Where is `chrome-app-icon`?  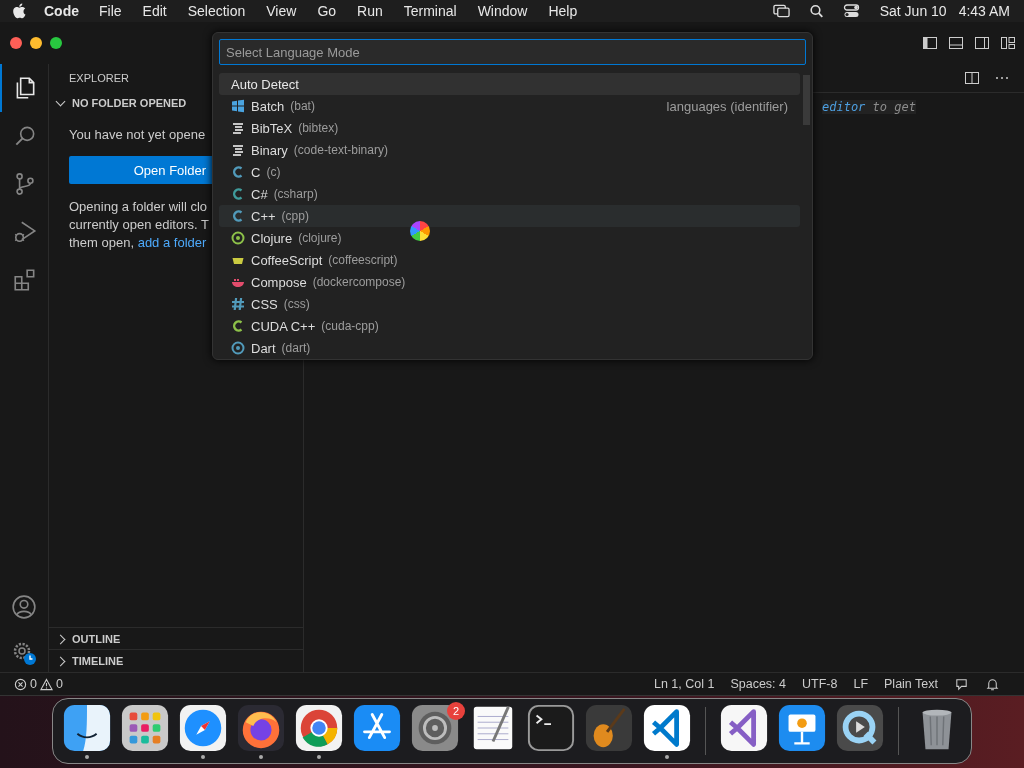
chrome-app-icon is located at coordinates (319, 728).